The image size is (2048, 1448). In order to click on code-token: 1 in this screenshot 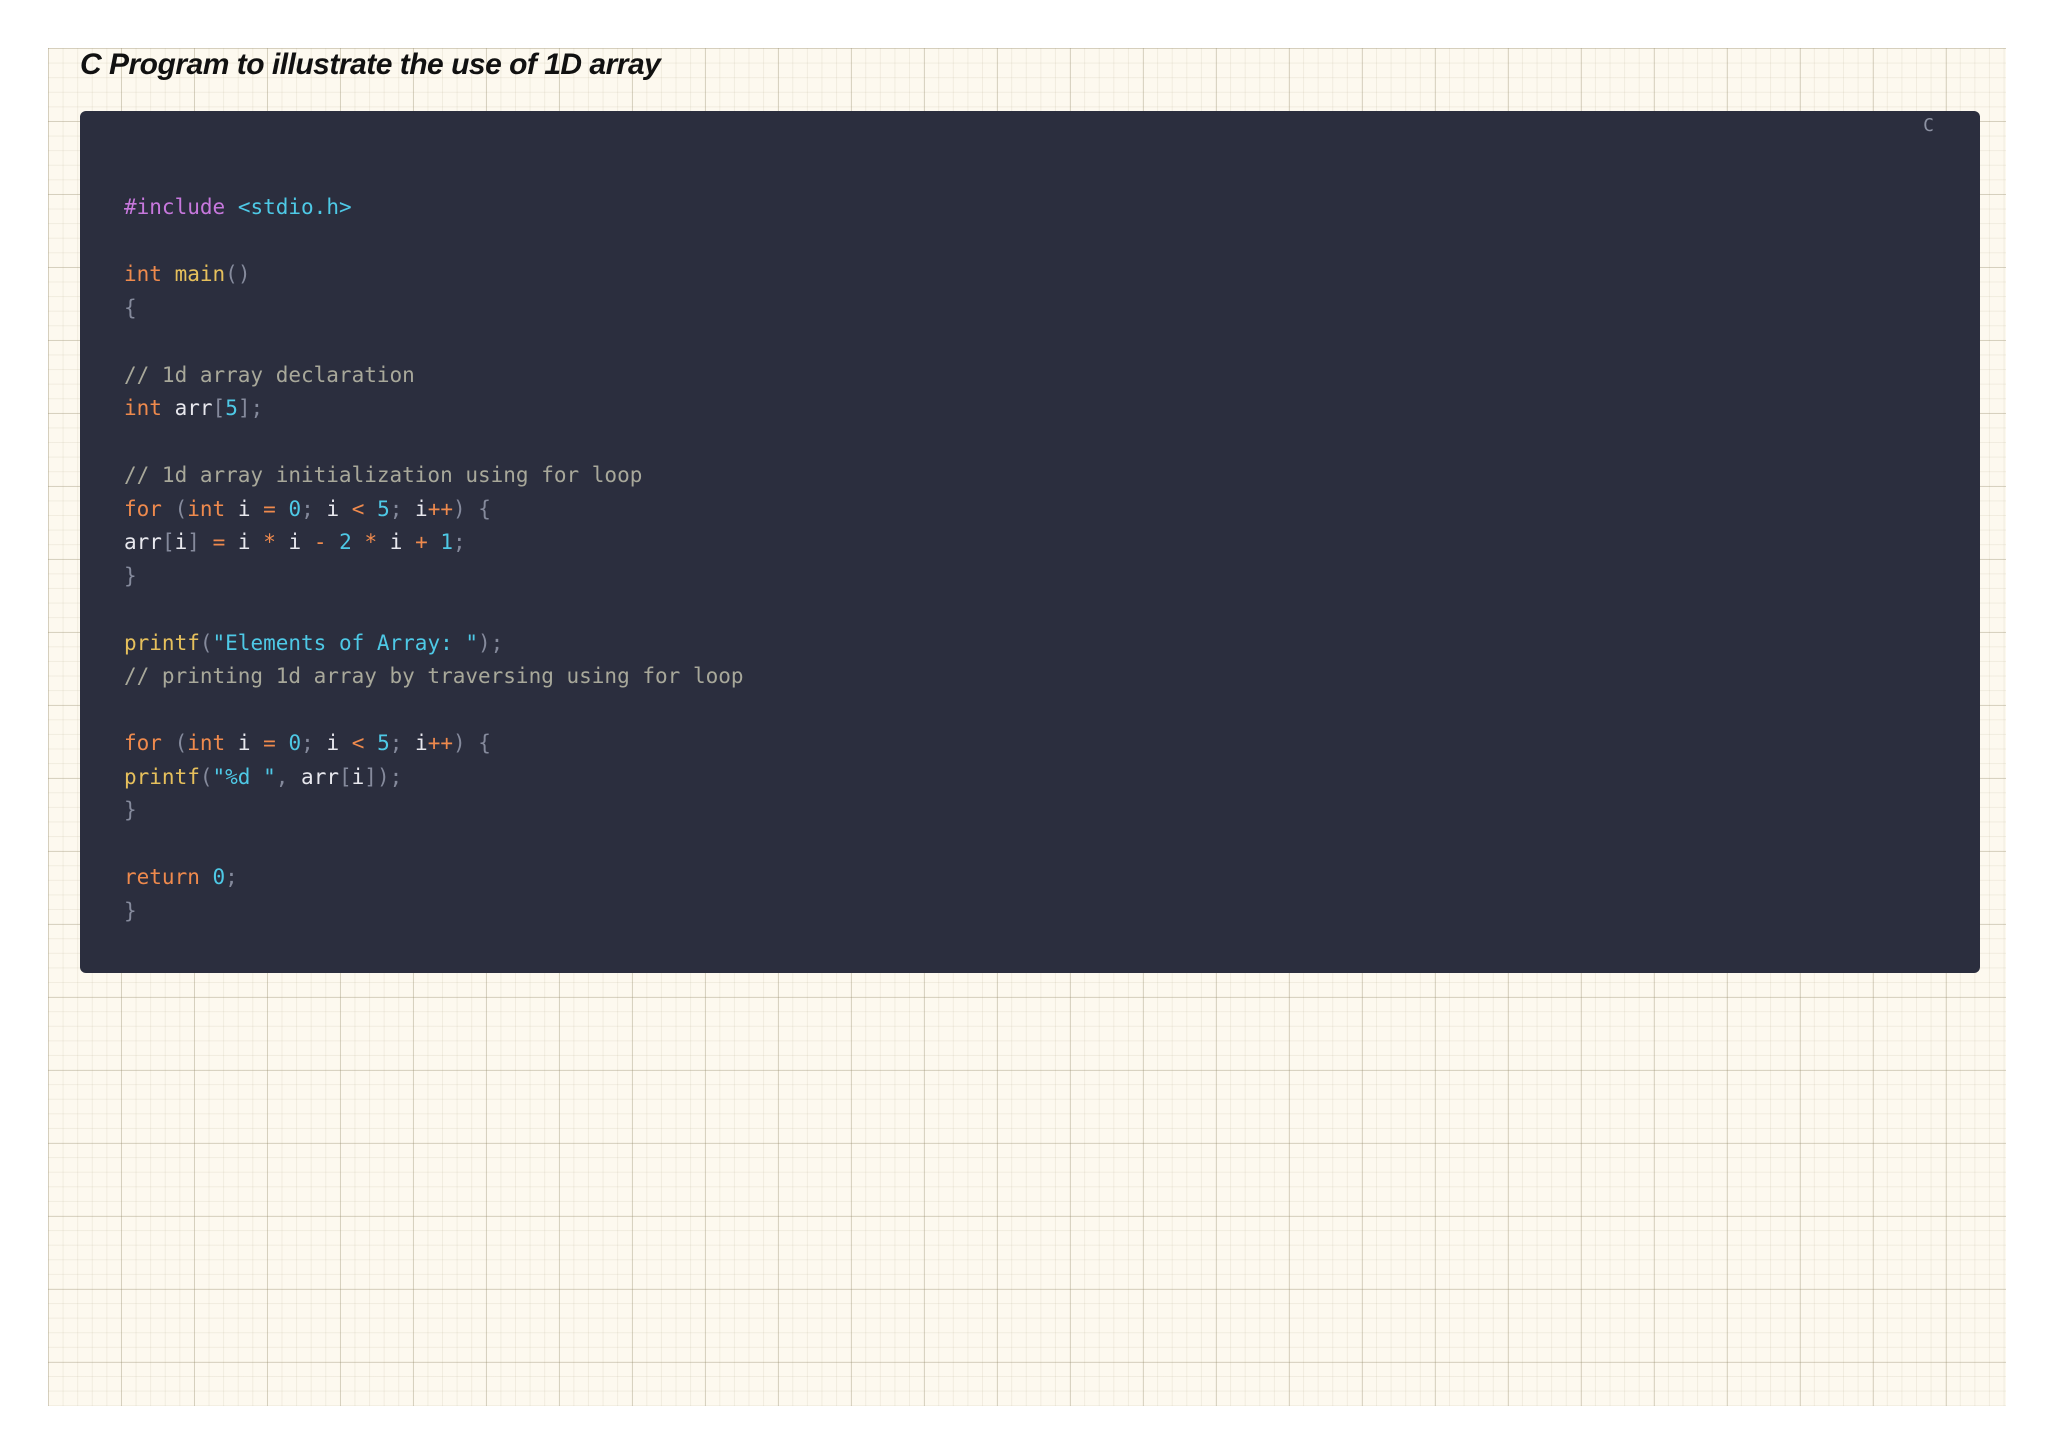, I will do `click(447, 542)`.